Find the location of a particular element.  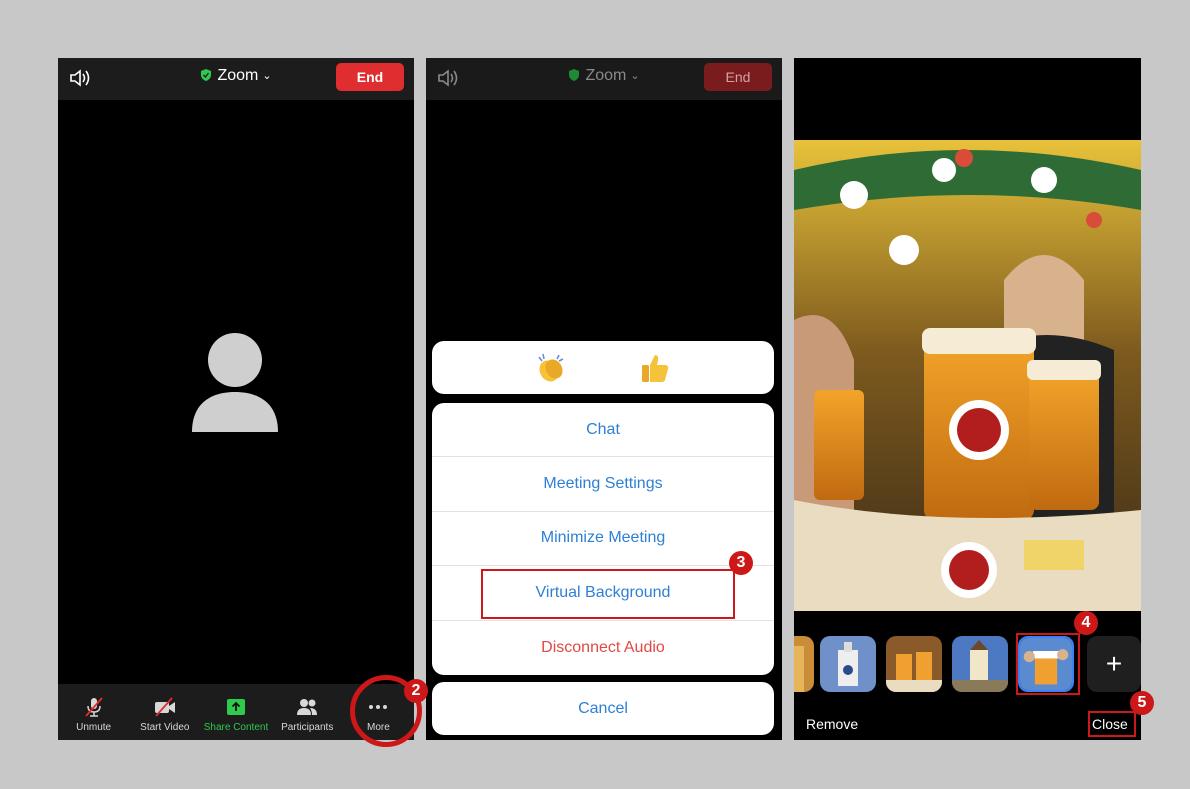

menu-item-minimize-meeting: Minimize Meeting is located at coordinates (603, 539).